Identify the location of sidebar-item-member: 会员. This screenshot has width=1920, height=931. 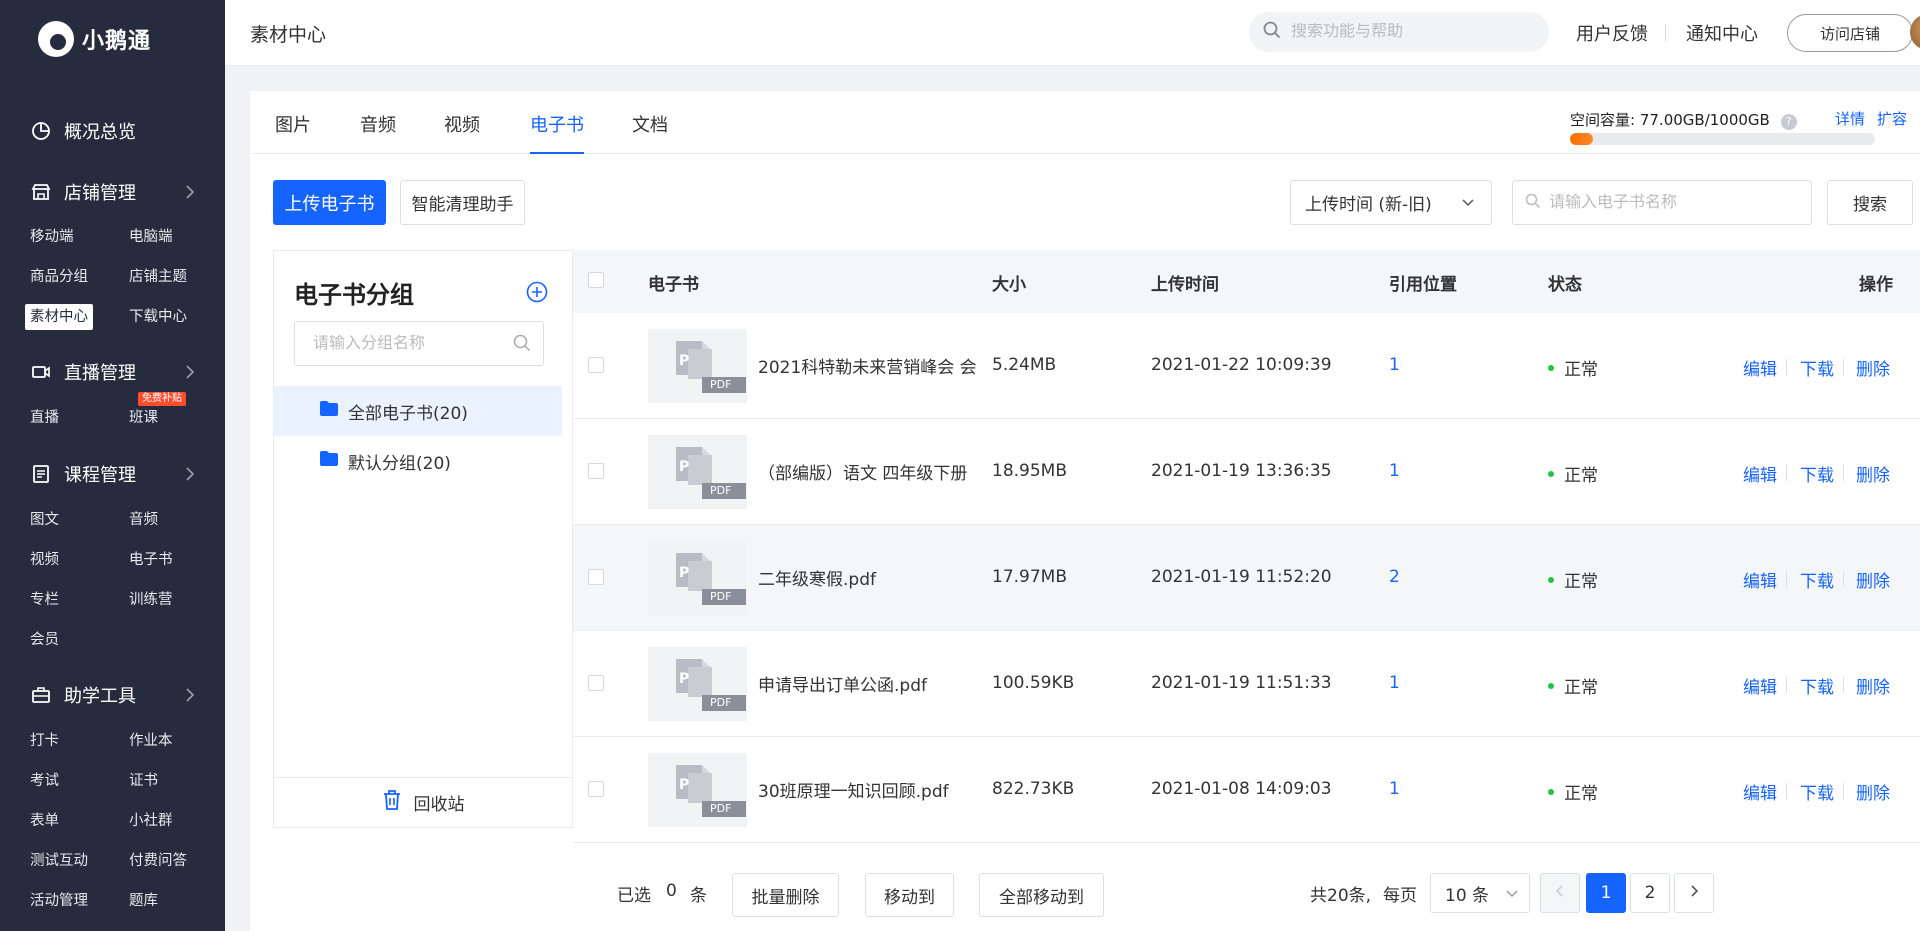
(44, 640).